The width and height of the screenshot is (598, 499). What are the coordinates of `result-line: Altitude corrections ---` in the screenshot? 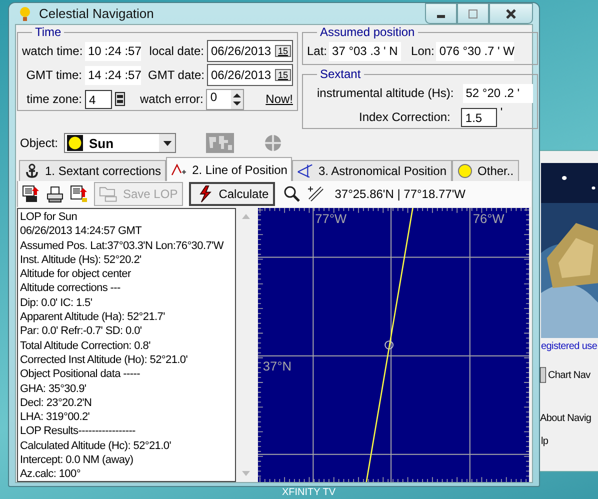 It's located at (71, 288).